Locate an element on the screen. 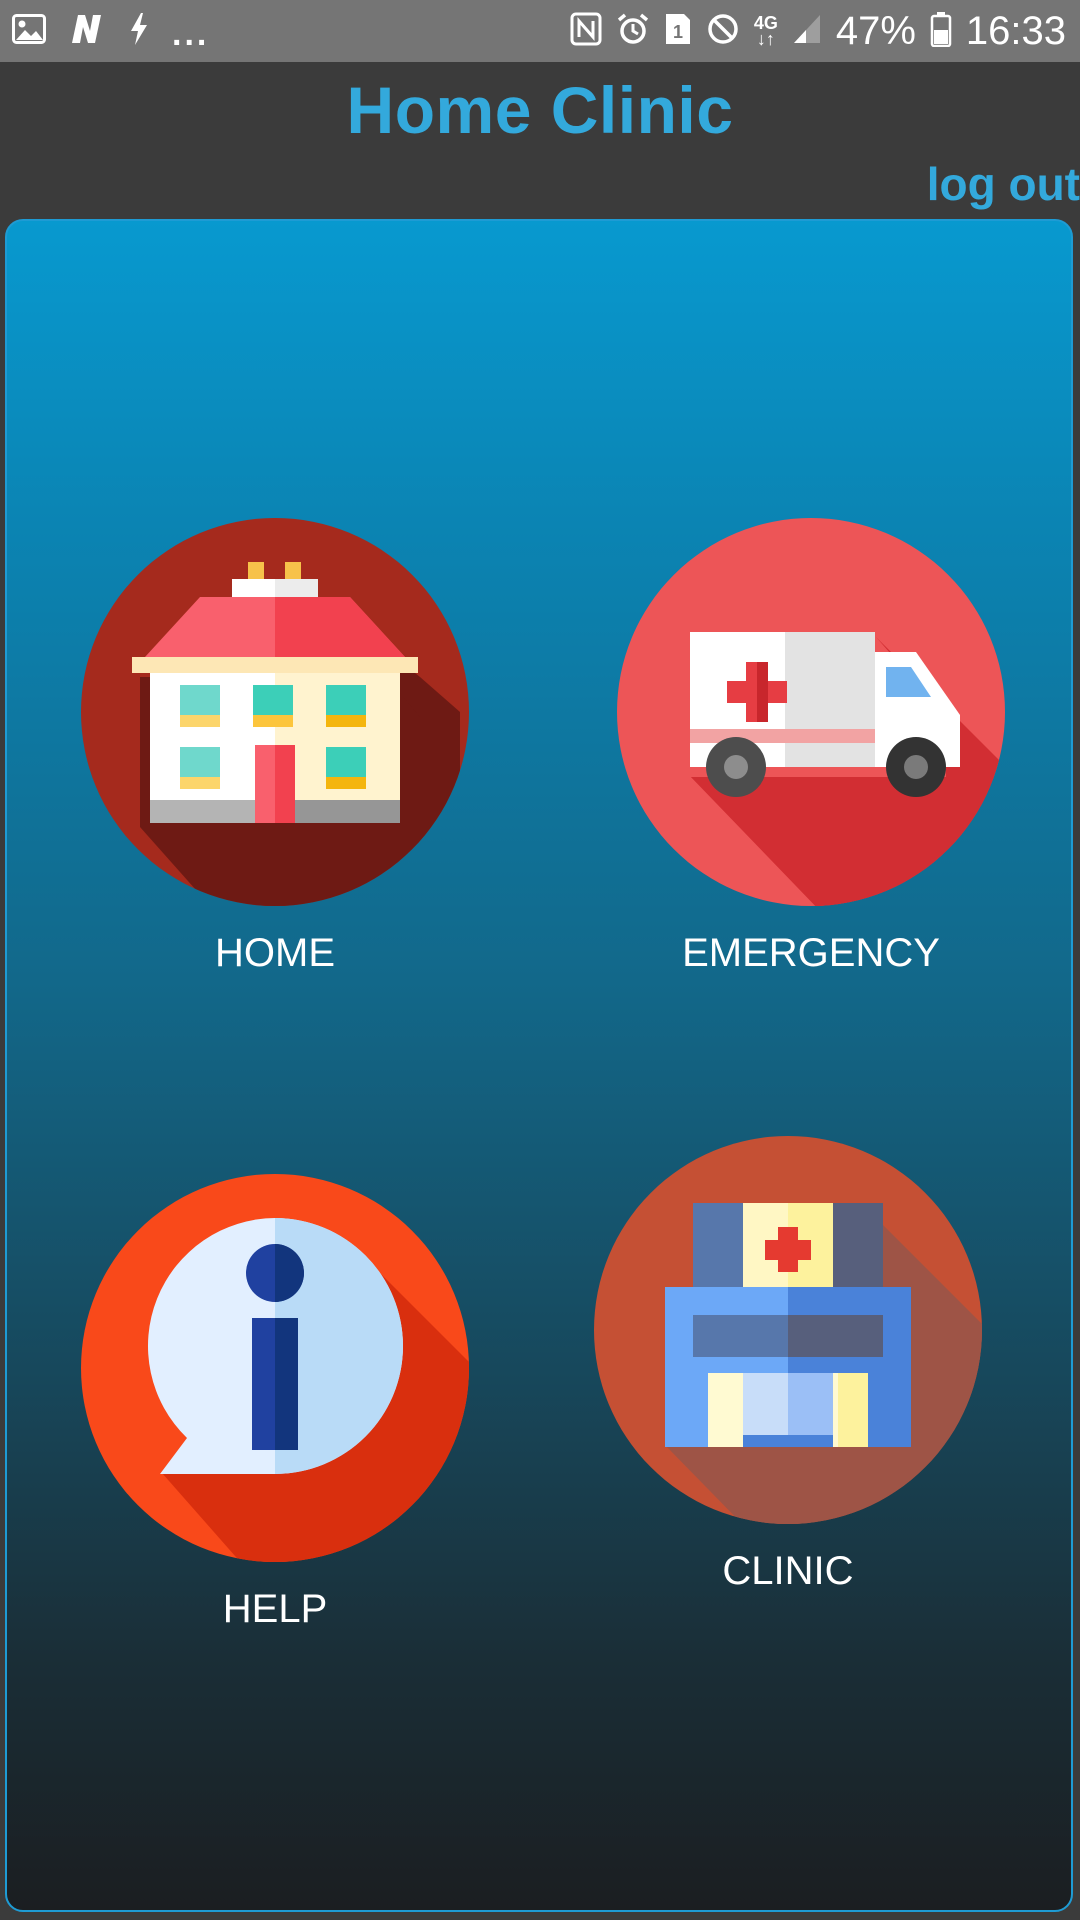 Image resolution: width=1080 pixels, height=1920 pixels. battery-percent: 47% is located at coordinates (875, 30).